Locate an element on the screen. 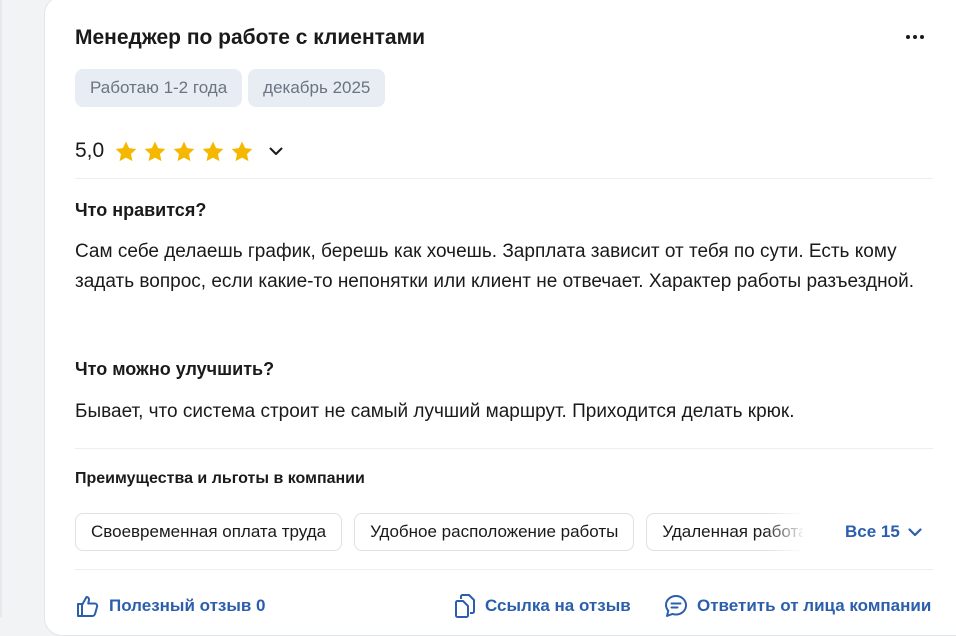 This screenshot has width=956, height=636. review-tags: Работаю 1-2 года декабрь 2025 is located at coordinates (230, 88).